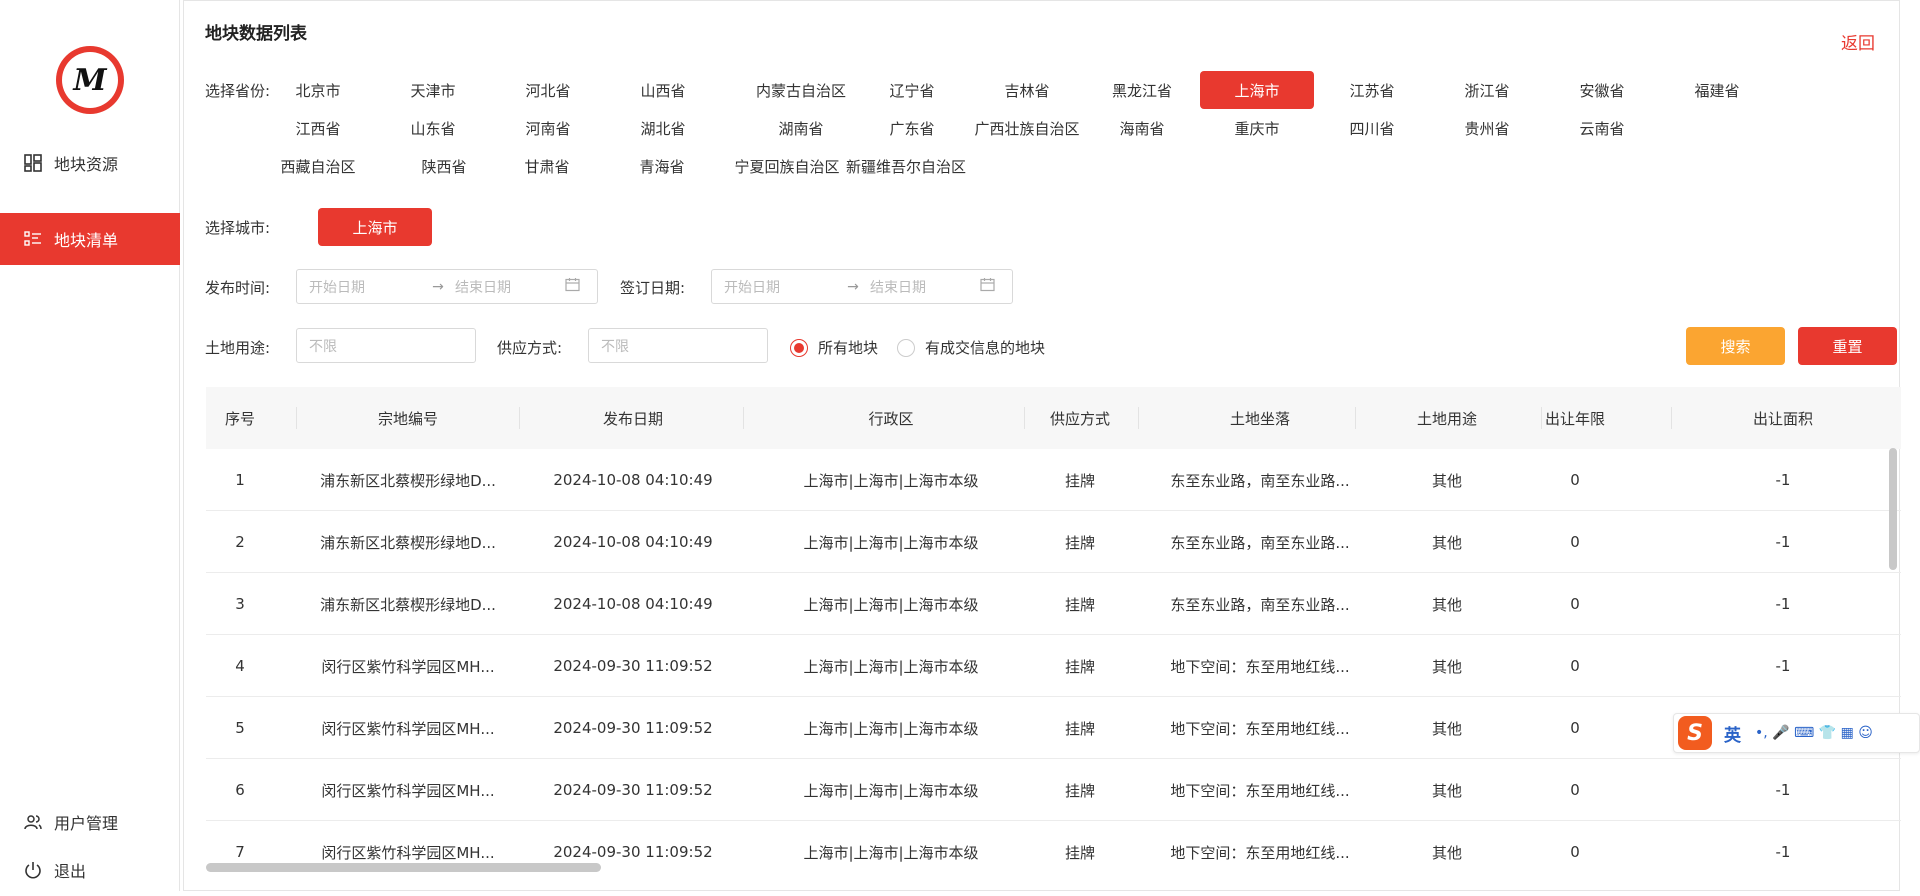  I want to click on radio-checked-icon, so click(799, 347).